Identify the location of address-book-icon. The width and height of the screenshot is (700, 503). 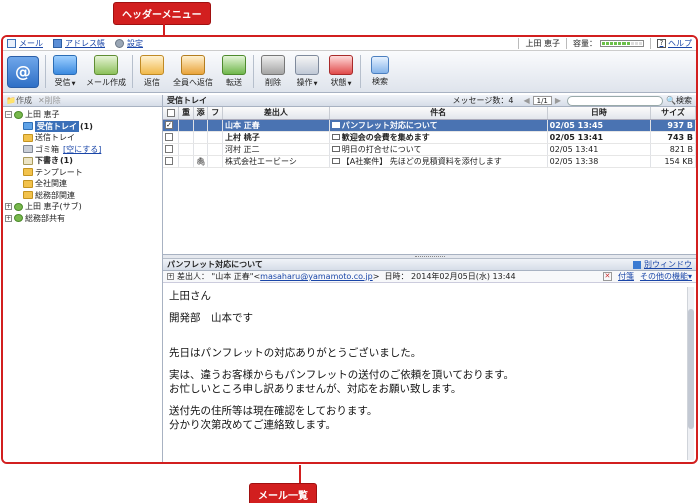
(57, 43).